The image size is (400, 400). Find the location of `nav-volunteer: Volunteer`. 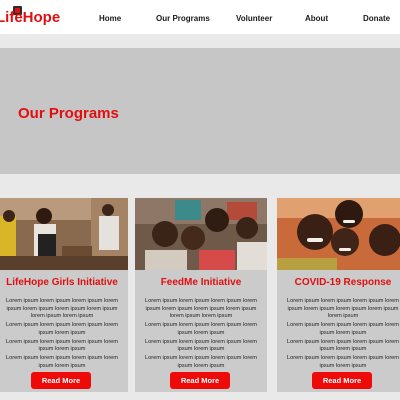

nav-volunteer: Volunteer is located at coordinates (254, 18).